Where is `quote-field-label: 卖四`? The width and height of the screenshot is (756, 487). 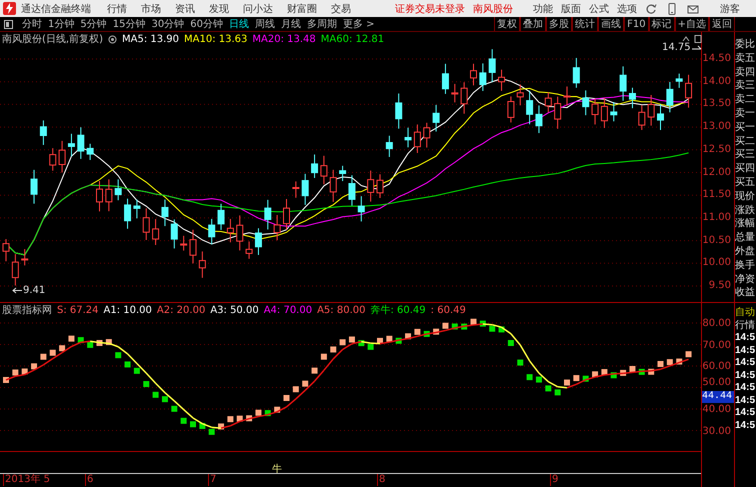
quote-field-label: 卖四 is located at coordinates (745, 73).